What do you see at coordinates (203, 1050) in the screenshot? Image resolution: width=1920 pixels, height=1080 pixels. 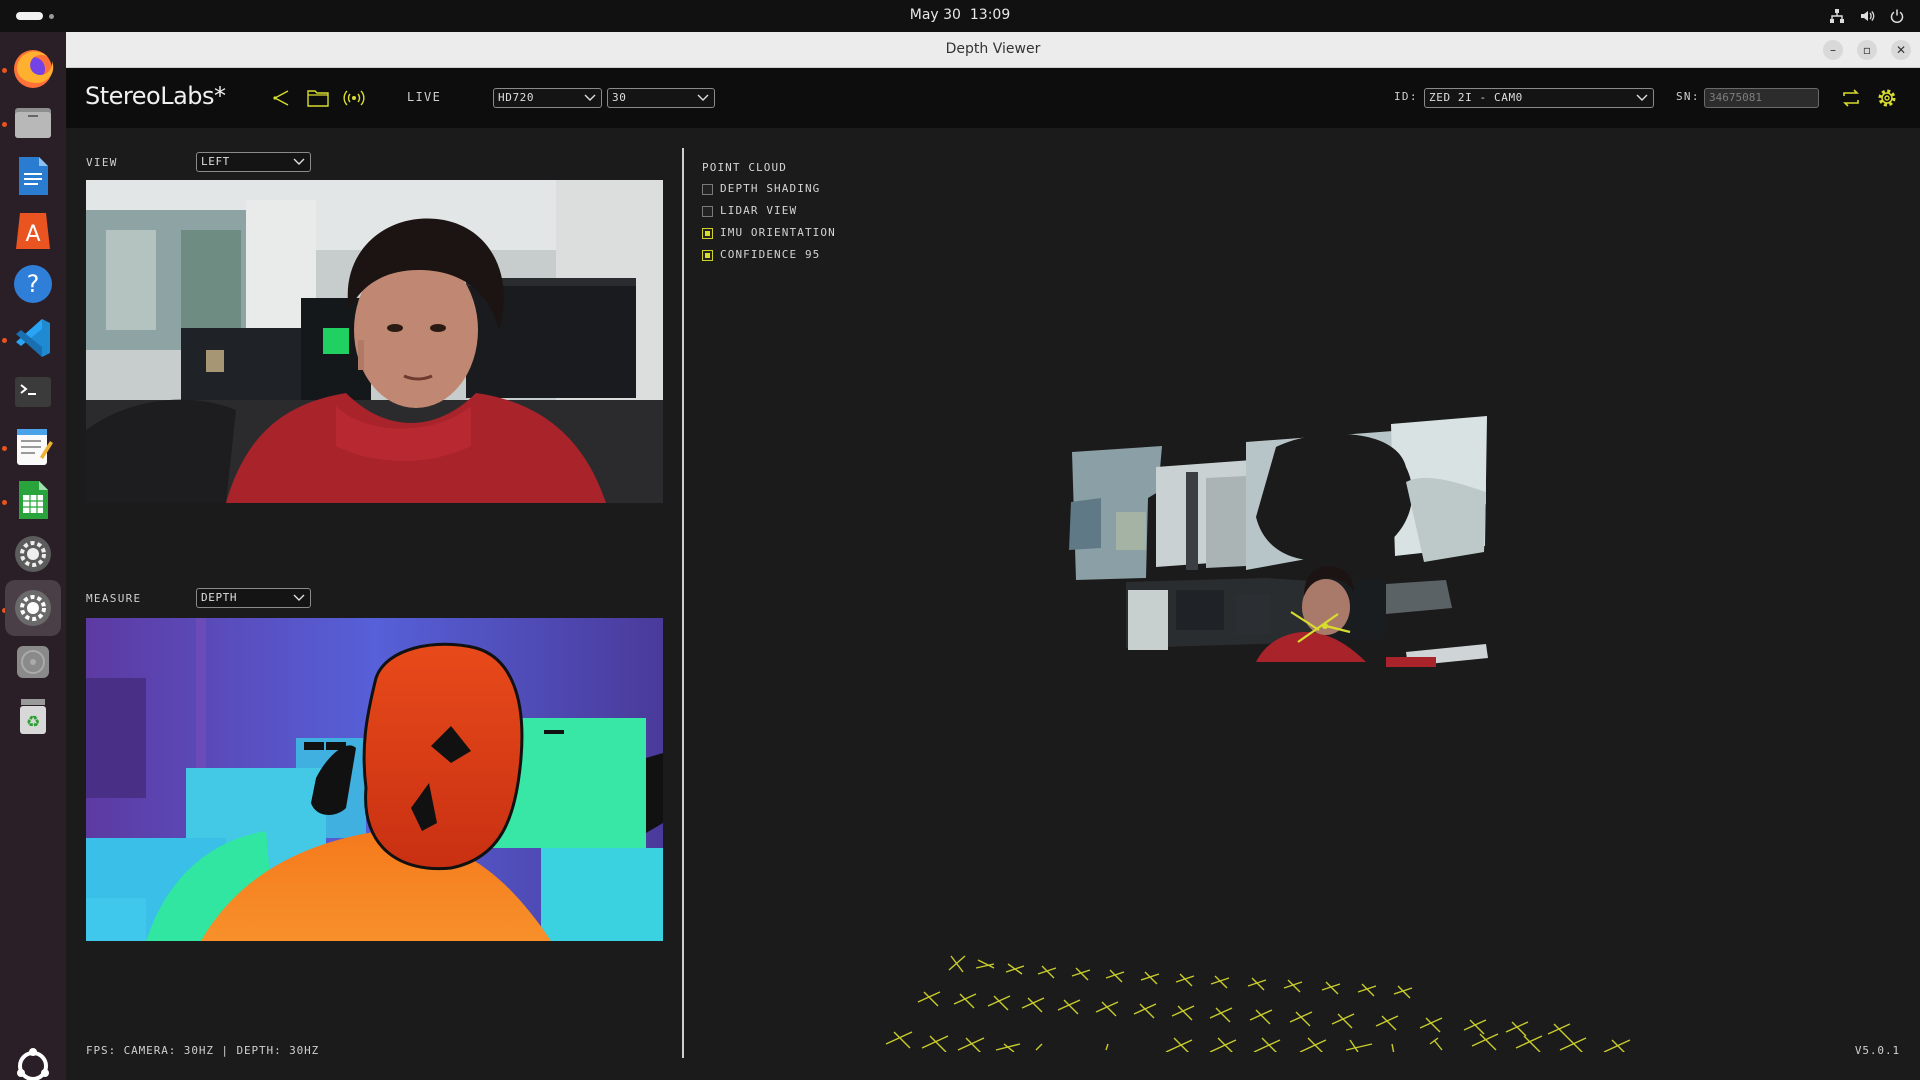 I see `fps-status: FPS: CAMERA: 30HZ | DEPTH: 30HZ` at bounding box center [203, 1050].